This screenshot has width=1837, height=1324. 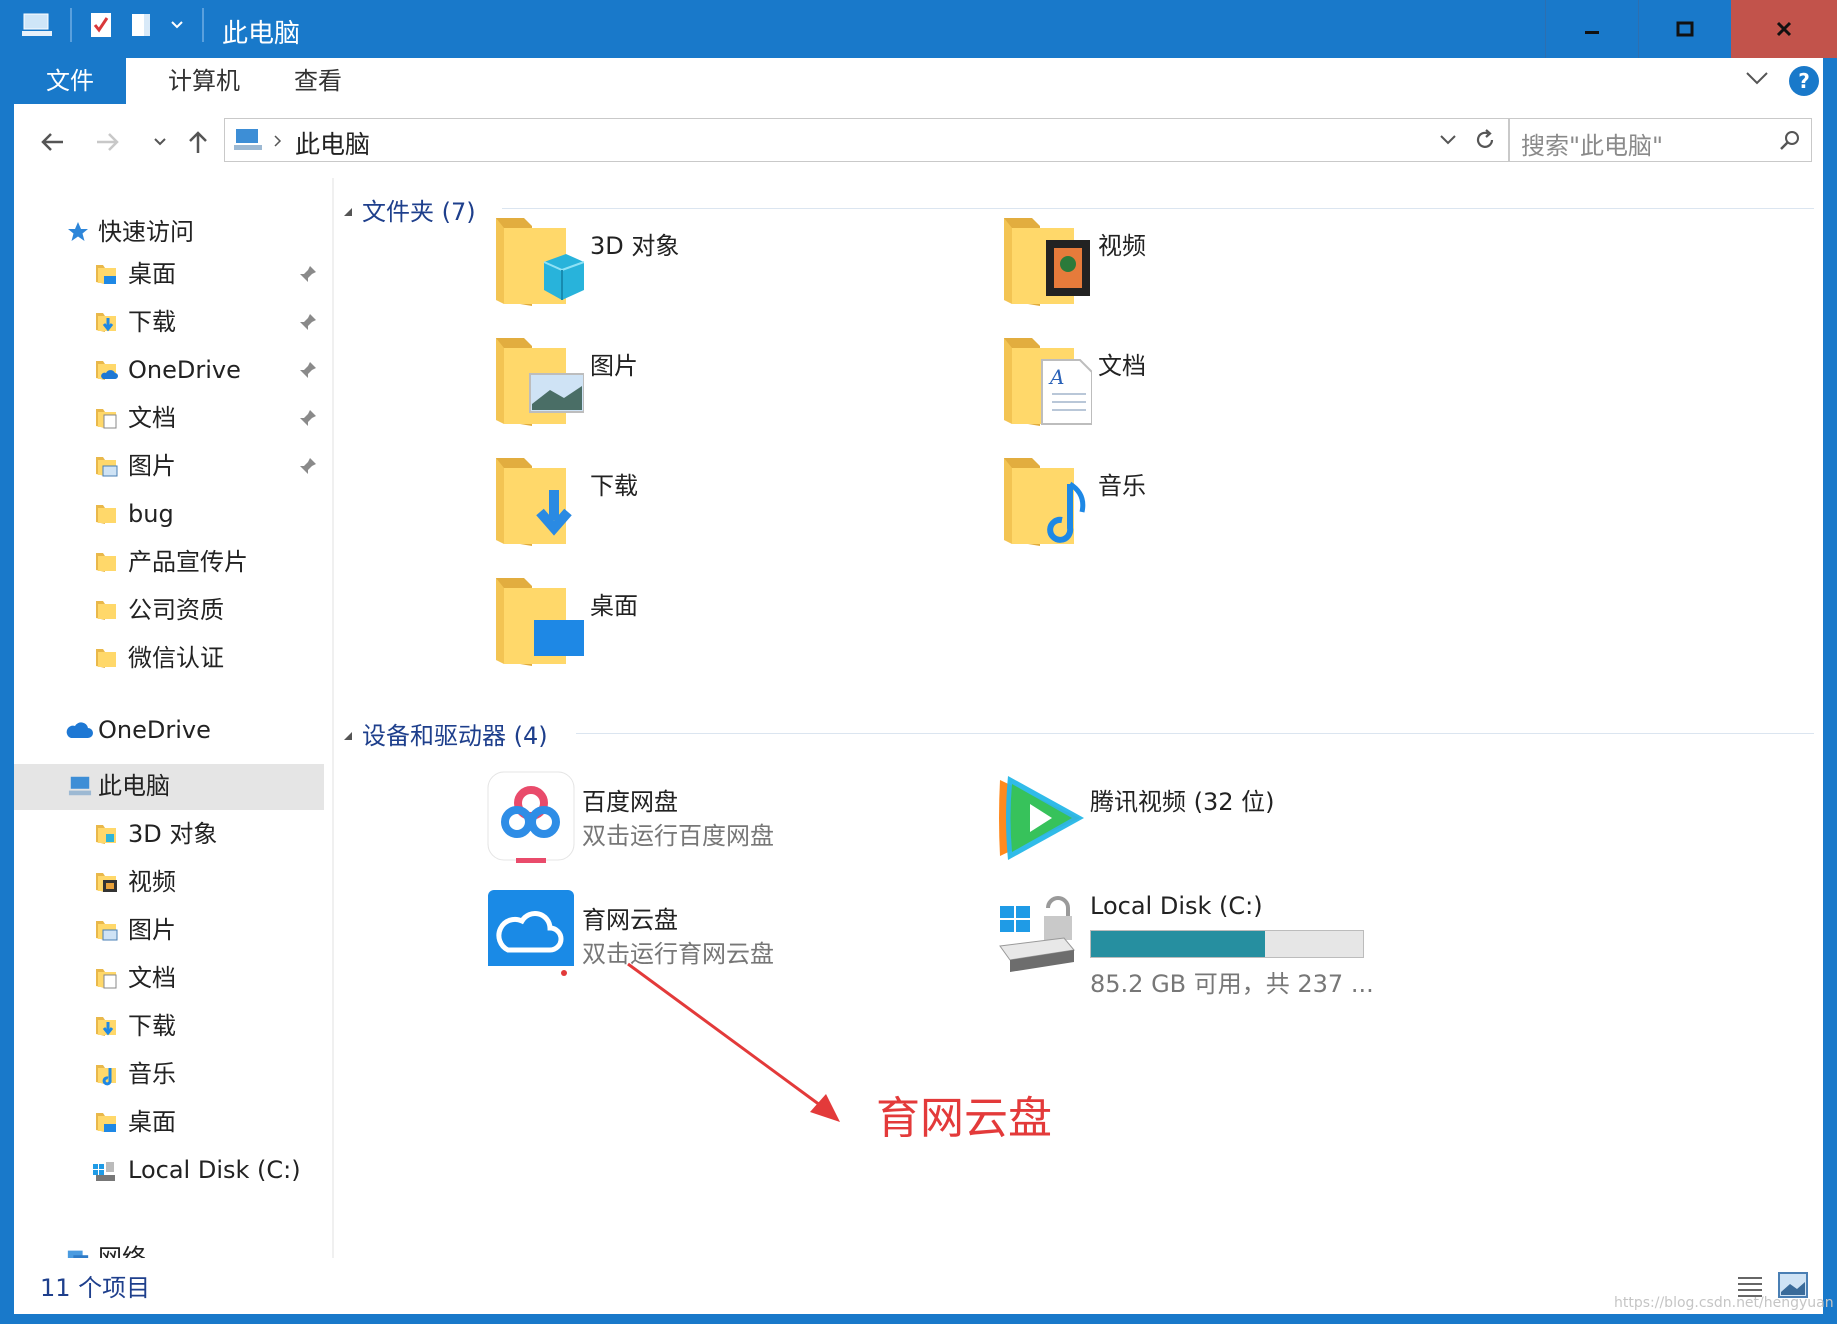 What do you see at coordinates (1212, 509) in the screenshot?
I see `folder-tile: 音乐` at bounding box center [1212, 509].